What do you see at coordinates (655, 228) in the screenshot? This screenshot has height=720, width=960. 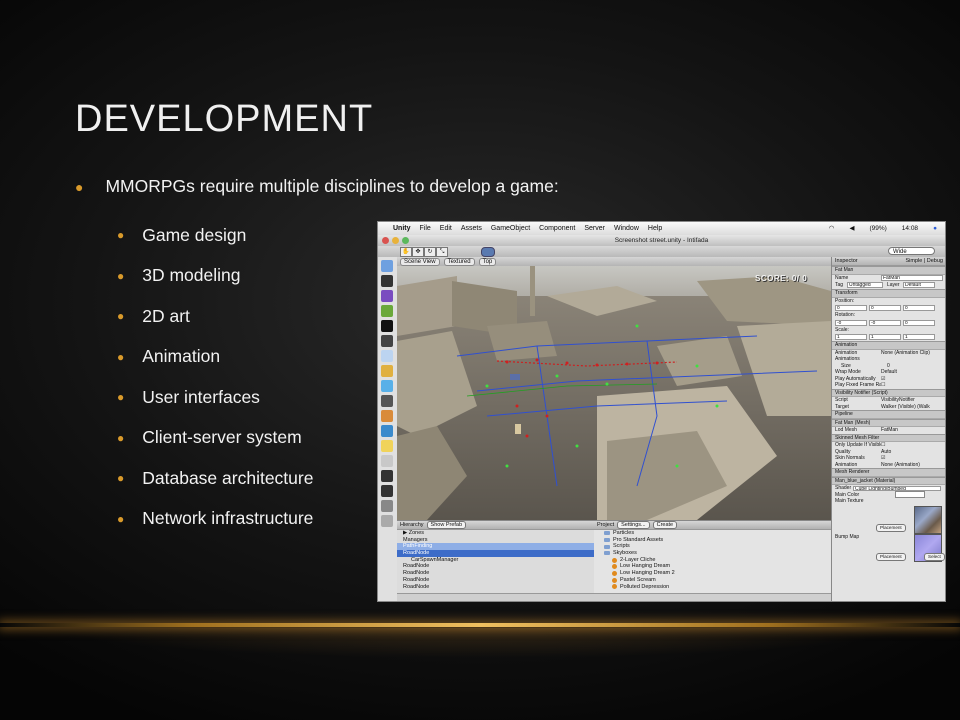 I see `menu-help: Help` at bounding box center [655, 228].